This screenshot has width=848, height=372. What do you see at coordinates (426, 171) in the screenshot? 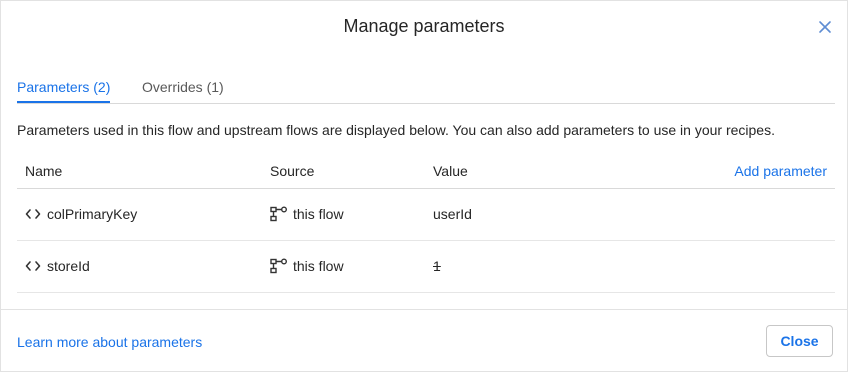
I see `table-header: Name Source Value Add parameter` at bounding box center [426, 171].